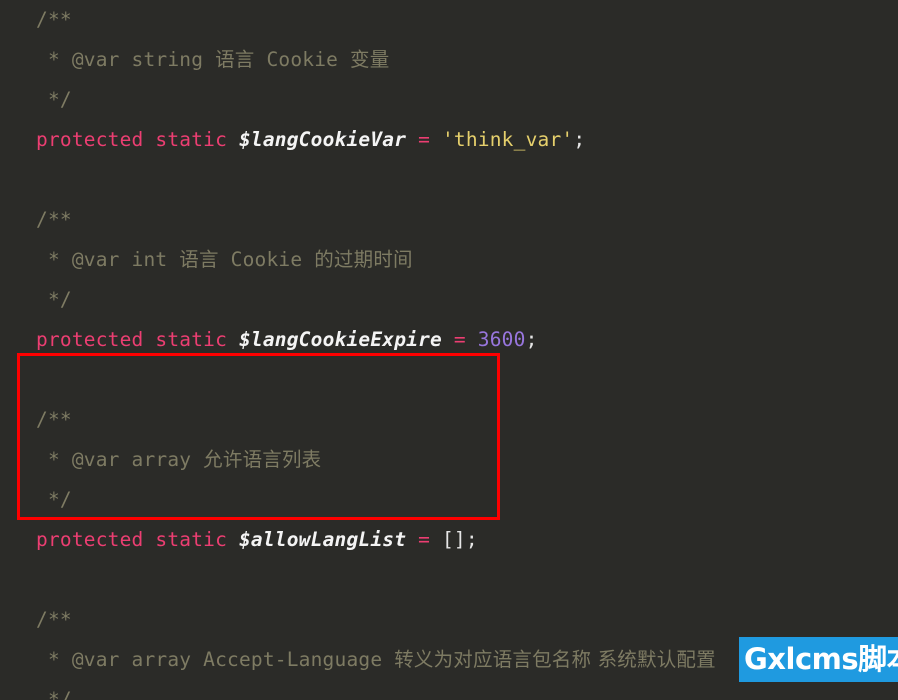 This screenshot has height=700, width=898. I want to click on code-token-var: $langCookieVar, so click(322, 139).